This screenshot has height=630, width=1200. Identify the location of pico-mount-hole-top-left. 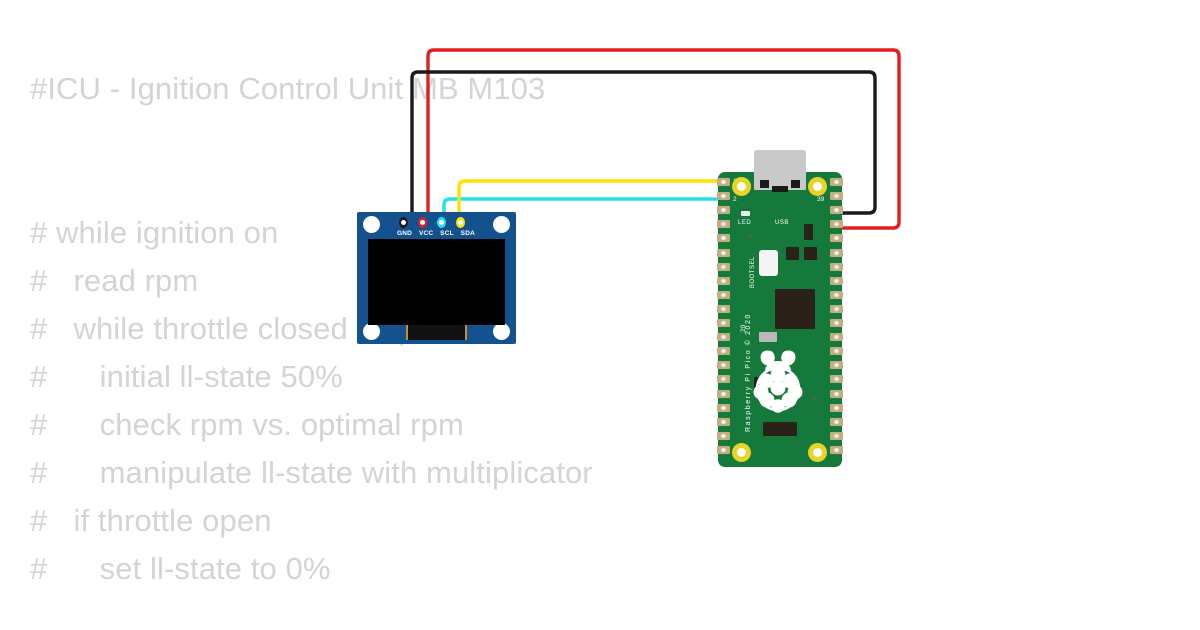
(741, 186).